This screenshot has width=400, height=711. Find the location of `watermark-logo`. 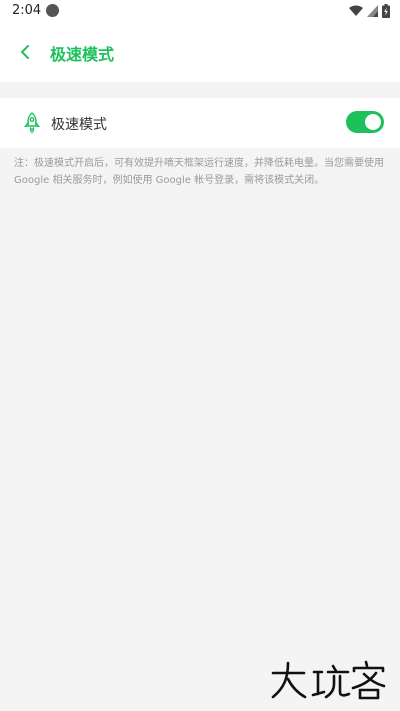

watermark-logo is located at coordinates (328, 680).